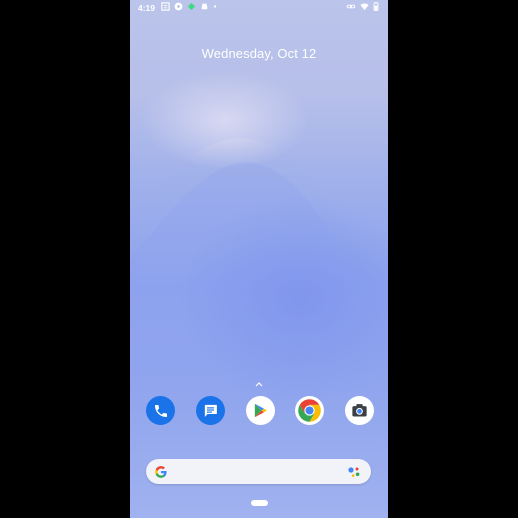 This screenshot has height=518, width=518. Describe the element at coordinates (191, 6) in the screenshot. I see `android-dot-icon` at that location.